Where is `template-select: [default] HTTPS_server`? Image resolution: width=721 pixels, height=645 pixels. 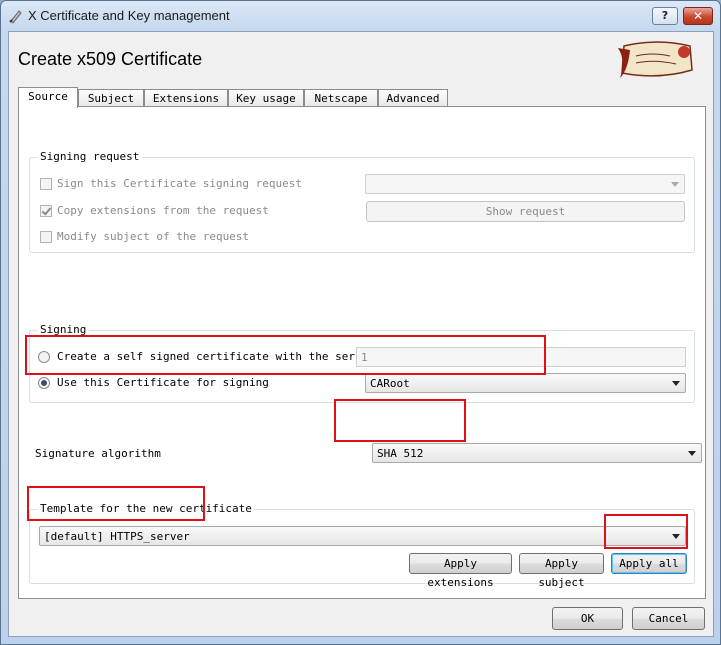 template-select: [default] HTTPS_server is located at coordinates (362, 536).